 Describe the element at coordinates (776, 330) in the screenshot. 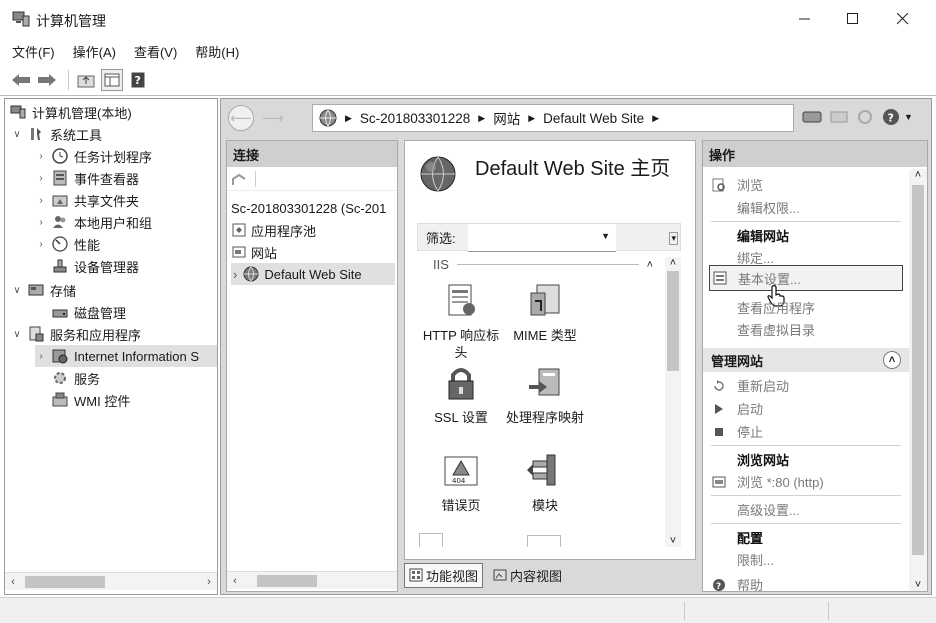

I see `action-label: 查看虚拟目录` at that location.